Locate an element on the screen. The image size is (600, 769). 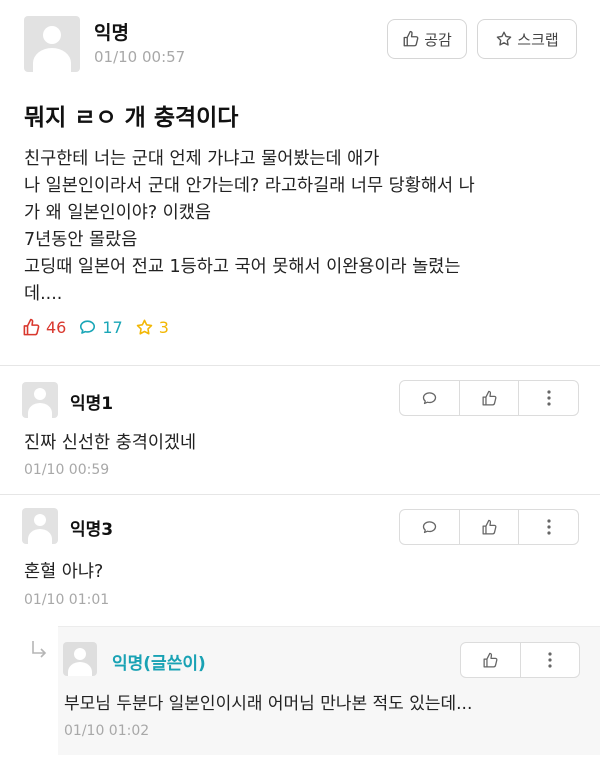
scrap-count: 3 is located at coordinates (163, 327).